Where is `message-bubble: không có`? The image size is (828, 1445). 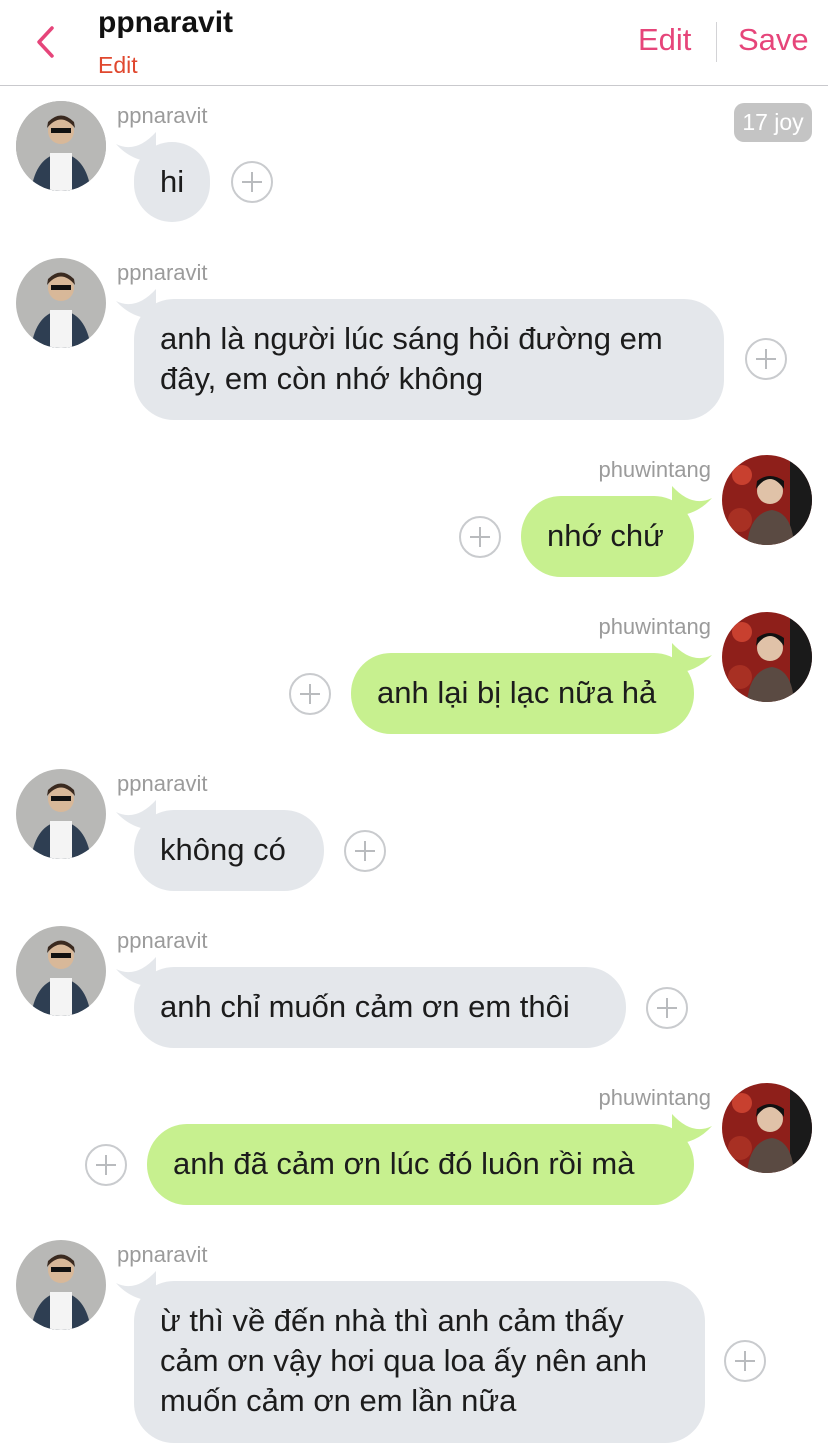
message-bubble: không có is located at coordinates (229, 850).